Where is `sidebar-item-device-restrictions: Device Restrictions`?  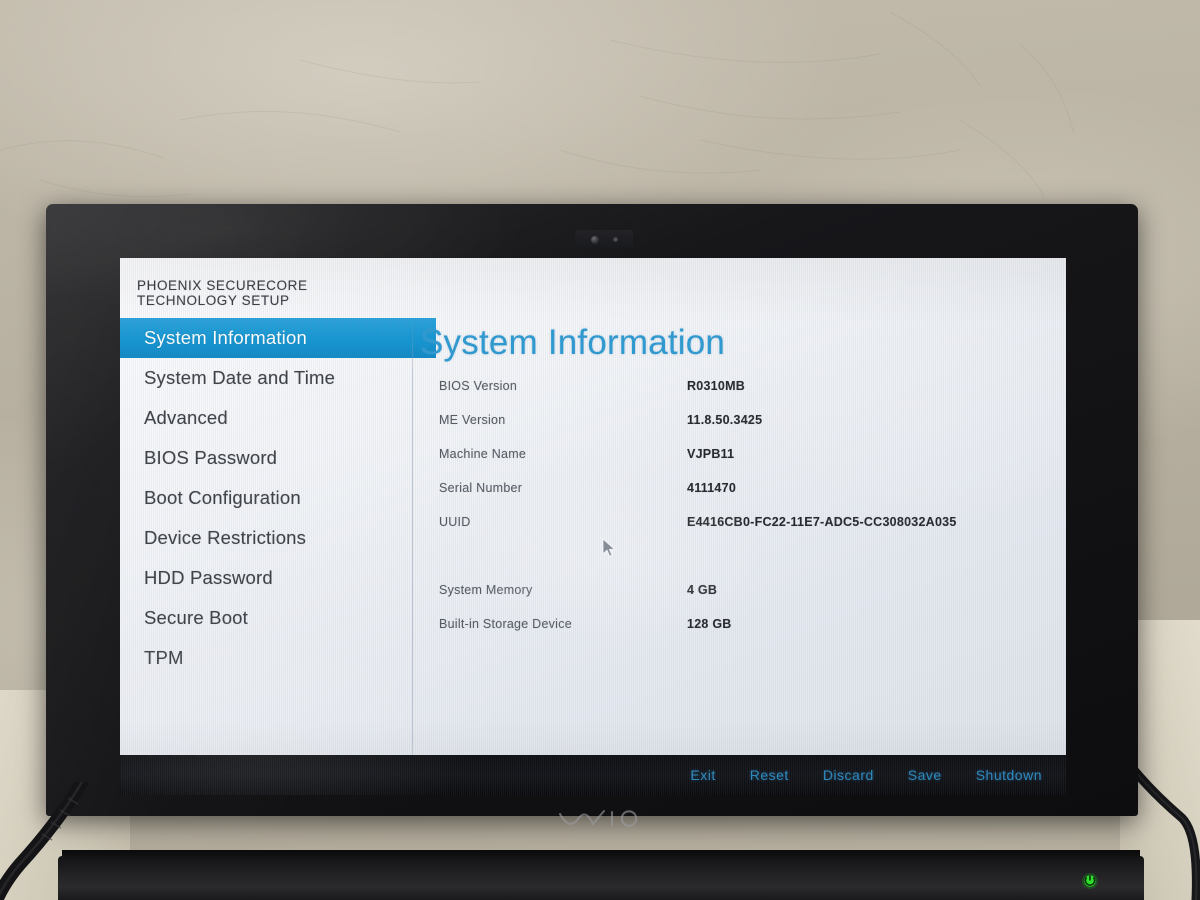
sidebar-item-device-restrictions: Device Restrictions is located at coordinates (266, 538).